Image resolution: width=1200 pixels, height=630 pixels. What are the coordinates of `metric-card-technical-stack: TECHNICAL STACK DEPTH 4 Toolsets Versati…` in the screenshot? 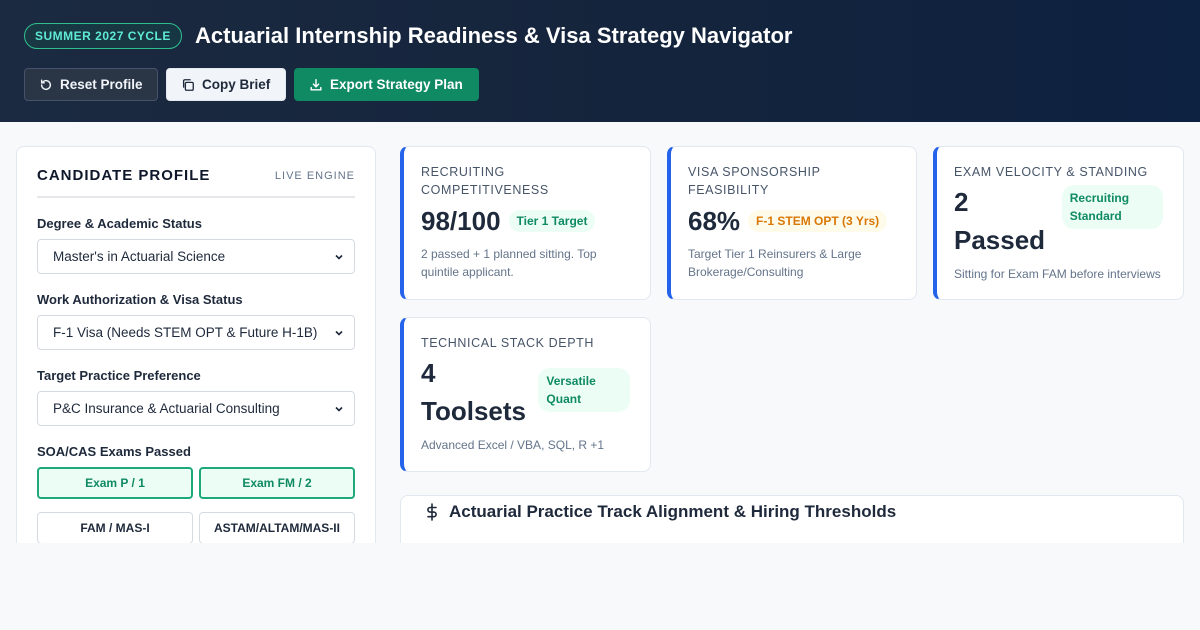 It's located at (525, 394).